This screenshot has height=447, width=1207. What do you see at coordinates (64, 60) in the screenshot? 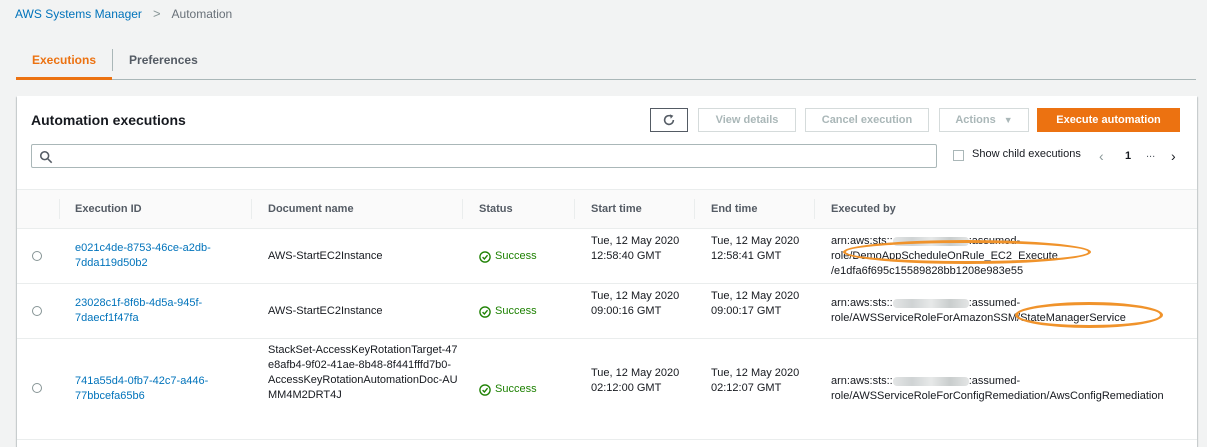
I see `tab-executions: Executions` at bounding box center [64, 60].